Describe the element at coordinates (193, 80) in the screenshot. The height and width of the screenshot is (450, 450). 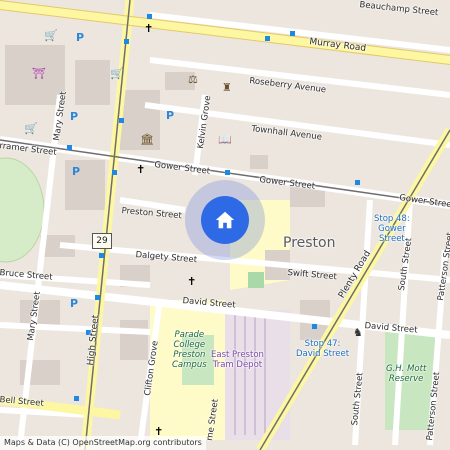
I see `courthouse-icon: ⚖` at that location.